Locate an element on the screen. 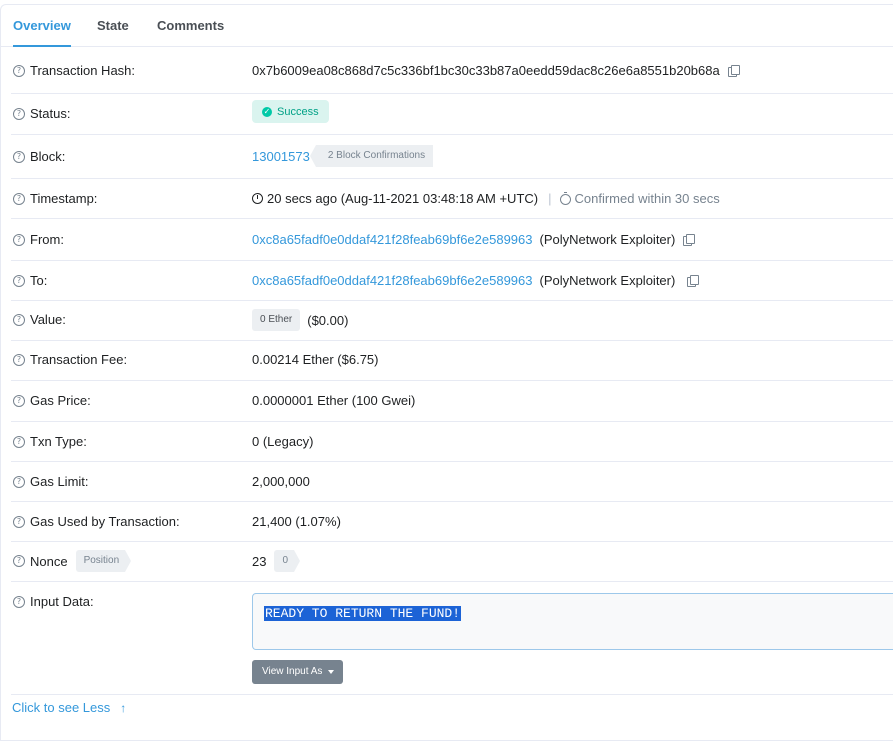  row-gas-used: ? Gas Used by Transaction: 21,400 (1.07%) is located at coordinates (452, 521).